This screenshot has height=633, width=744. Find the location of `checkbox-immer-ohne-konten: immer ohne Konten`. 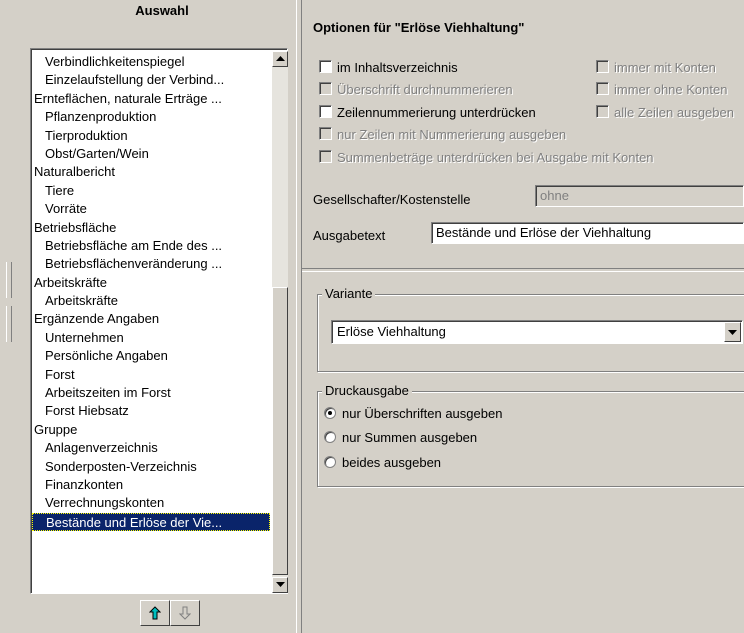

checkbox-immer-ohne-konten: immer ohne Konten is located at coordinates (661, 90).